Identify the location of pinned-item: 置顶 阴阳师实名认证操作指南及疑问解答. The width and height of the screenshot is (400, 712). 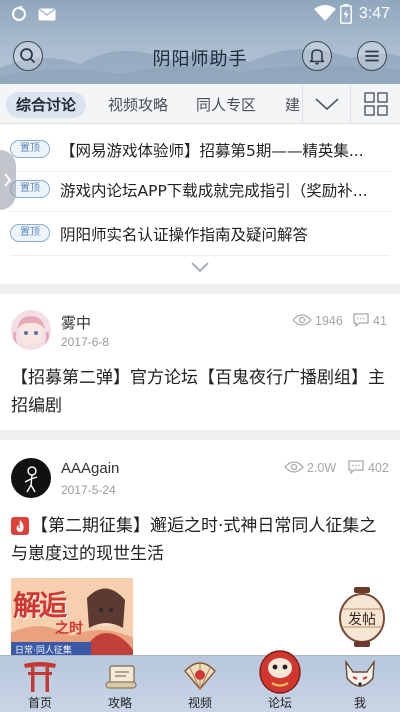
(200, 234).